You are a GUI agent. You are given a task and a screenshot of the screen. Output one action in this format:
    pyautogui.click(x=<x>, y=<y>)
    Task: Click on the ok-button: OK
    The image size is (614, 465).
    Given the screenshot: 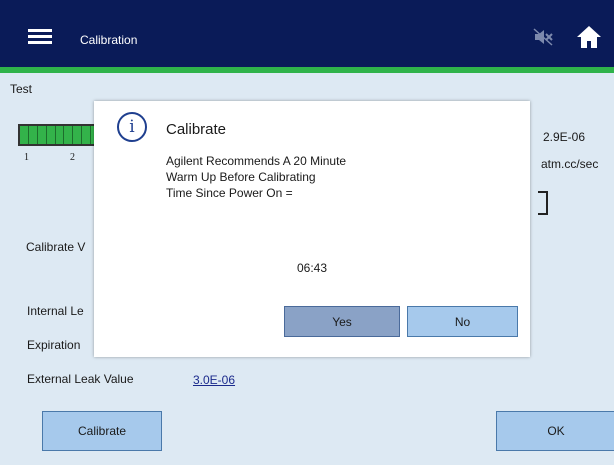 What is the action you would take?
    pyautogui.click(x=555, y=431)
    